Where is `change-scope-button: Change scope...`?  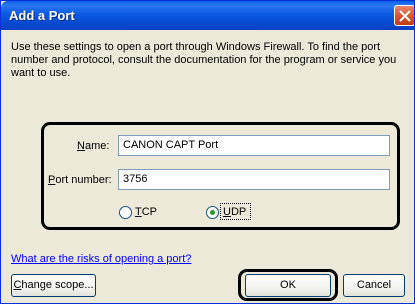 change-scope-button: Change scope... is located at coordinates (53, 285).